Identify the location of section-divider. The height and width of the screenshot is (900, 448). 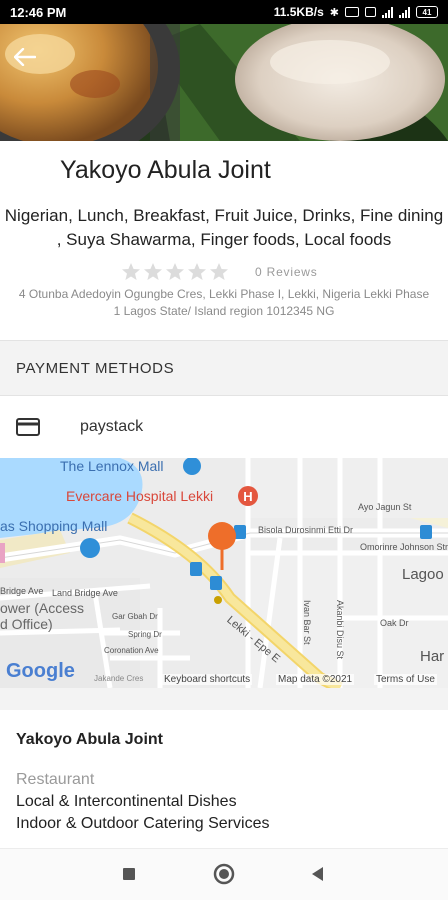
(224, 699).